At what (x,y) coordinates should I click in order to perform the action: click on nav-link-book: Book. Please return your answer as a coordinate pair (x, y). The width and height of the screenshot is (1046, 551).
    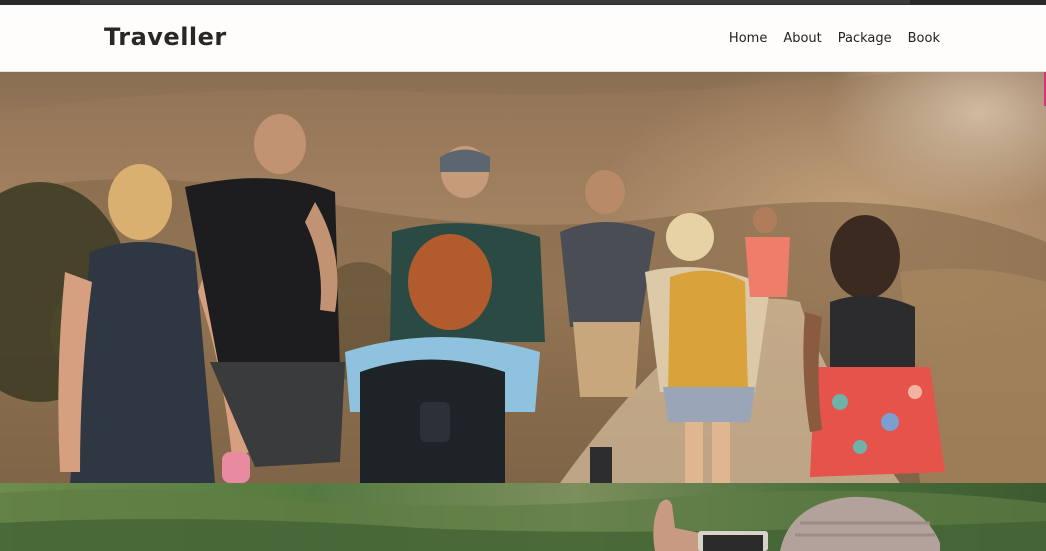
    Looking at the image, I should click on (924, 38).